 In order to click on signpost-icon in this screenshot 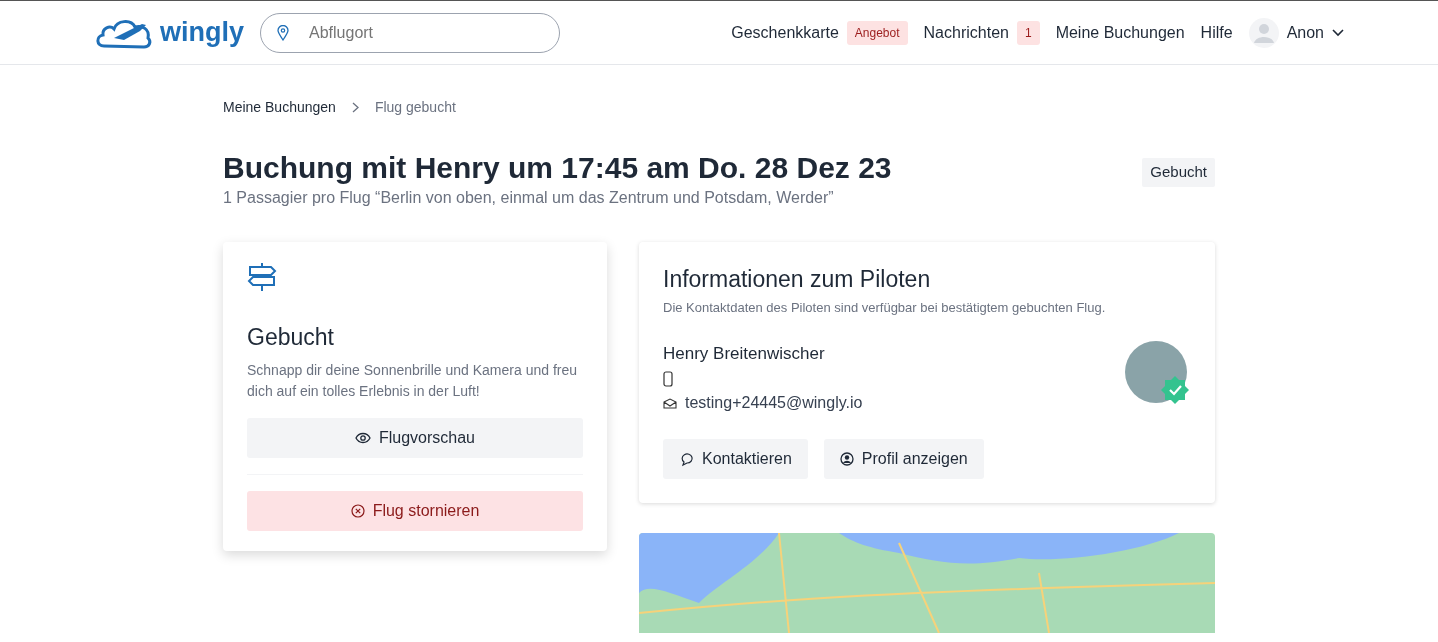, I will do `click(262, 277)`.